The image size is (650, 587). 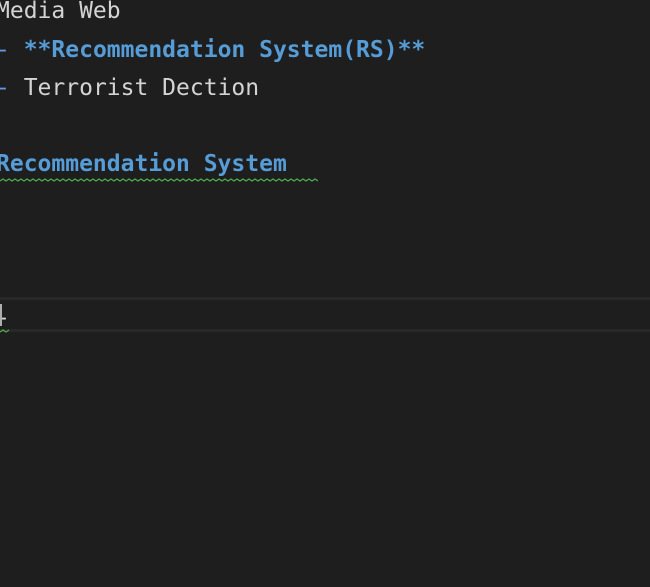 I want to click on heading-text: Recommendation System, so click(x=143, y=164).